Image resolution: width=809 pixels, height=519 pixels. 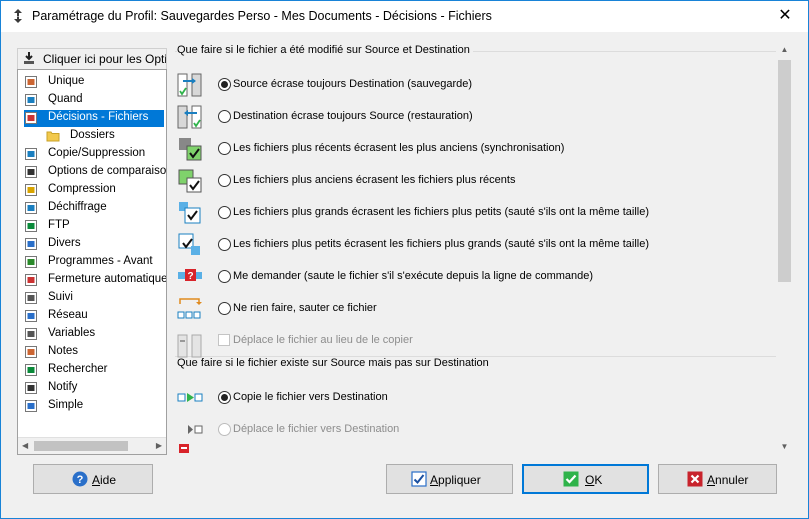 I want to click on skip-icon, so click(x=189, y=308).